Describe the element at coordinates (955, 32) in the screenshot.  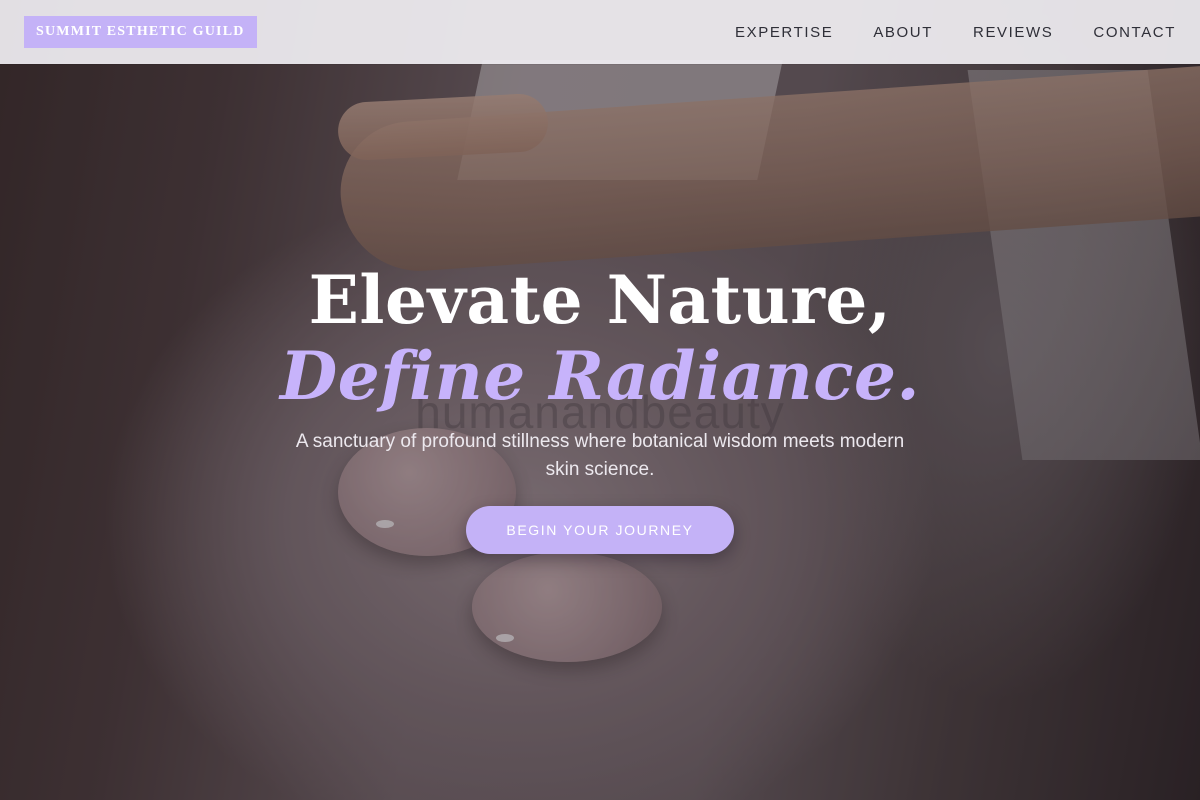
I see `main-nav: EXPERTISE ABOUT REVIEWS CONTACT` at that location.